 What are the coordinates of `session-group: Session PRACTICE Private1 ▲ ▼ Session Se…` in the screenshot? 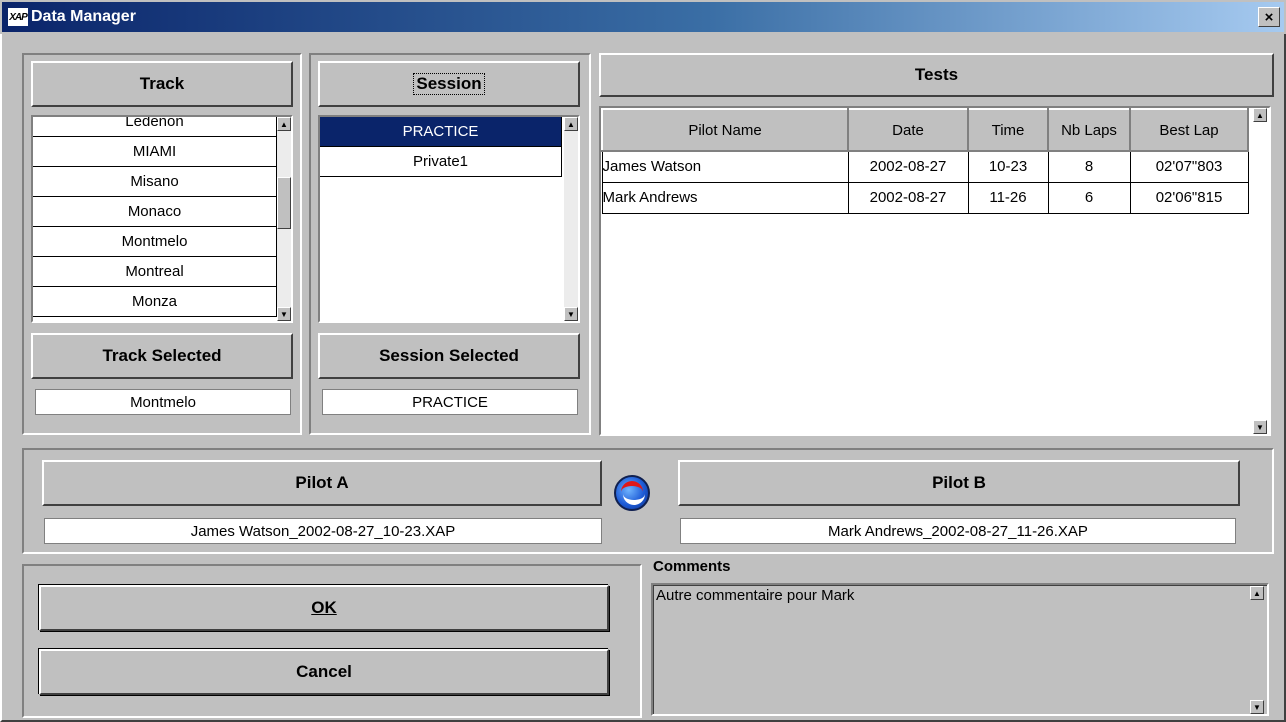 It's located at (450, 244).